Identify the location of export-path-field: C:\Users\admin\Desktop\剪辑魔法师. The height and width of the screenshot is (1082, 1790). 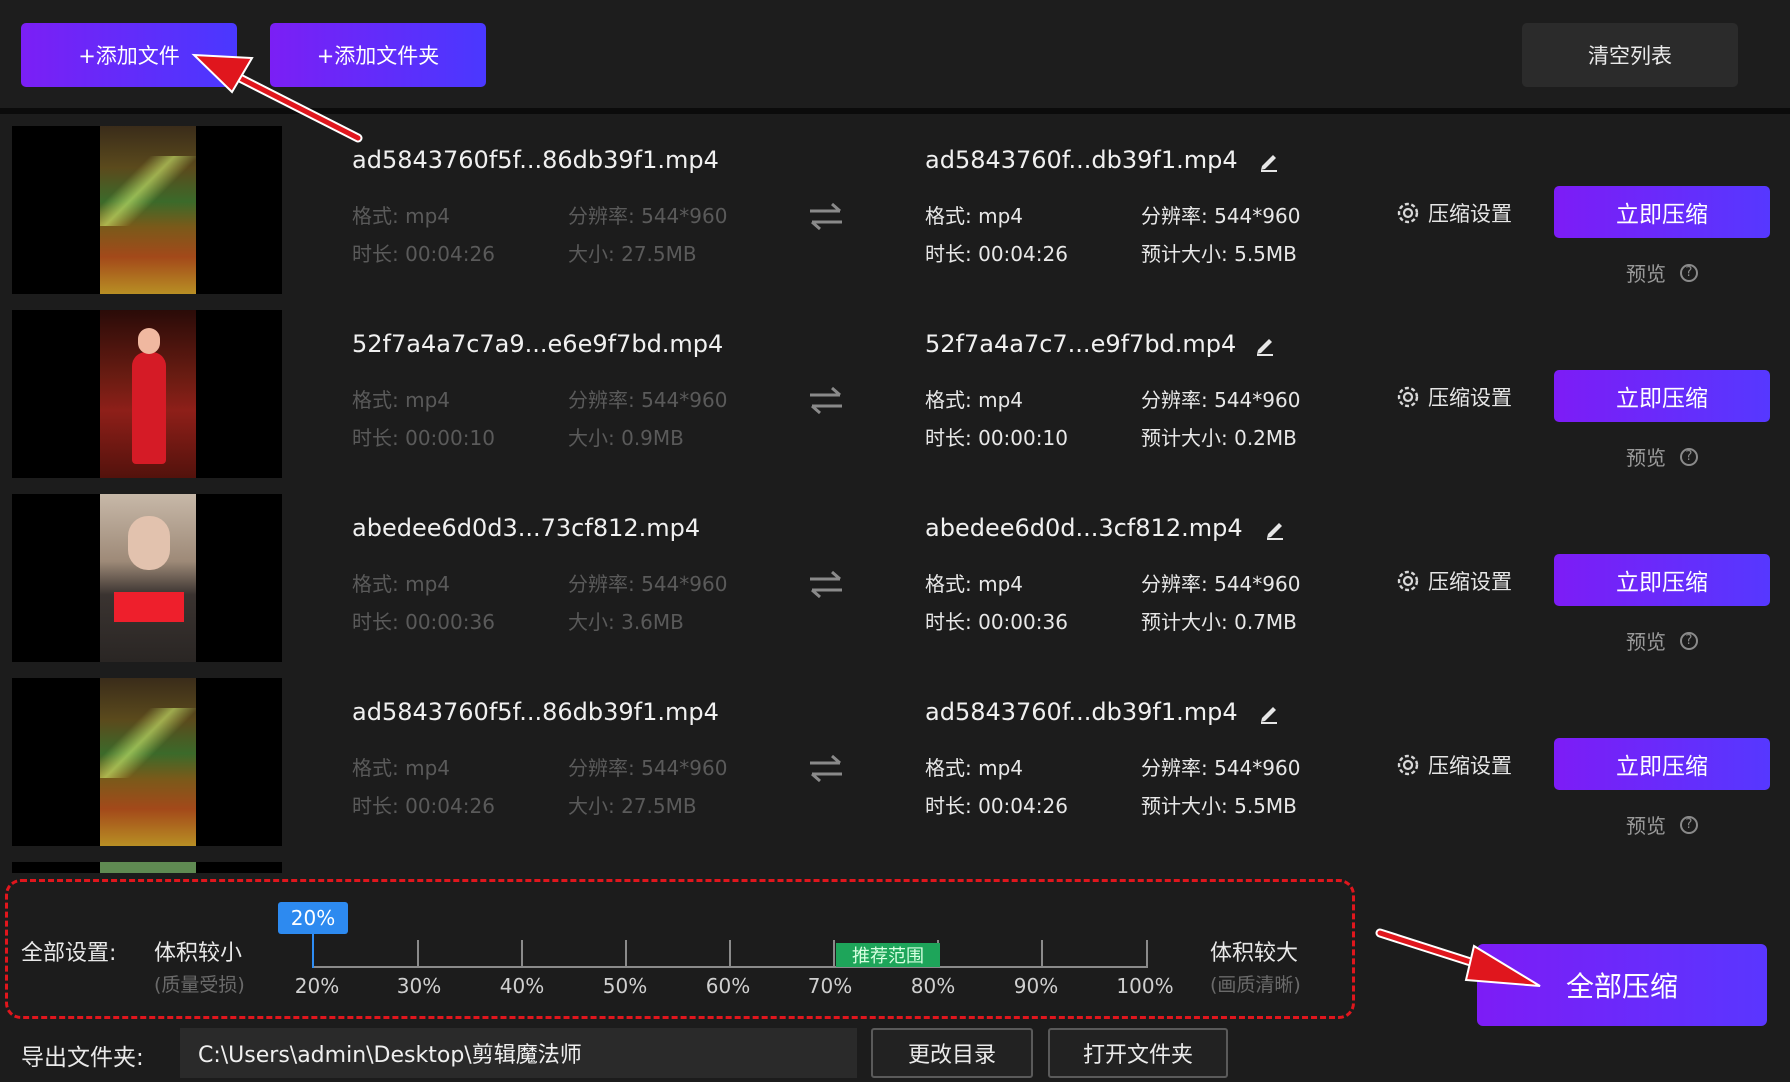
(518, 1053).